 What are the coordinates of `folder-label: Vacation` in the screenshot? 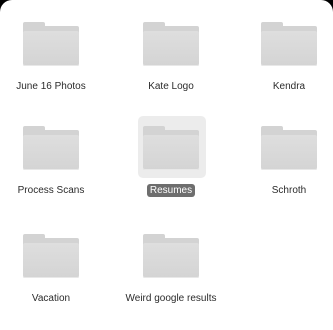 It's located at (53, 298).